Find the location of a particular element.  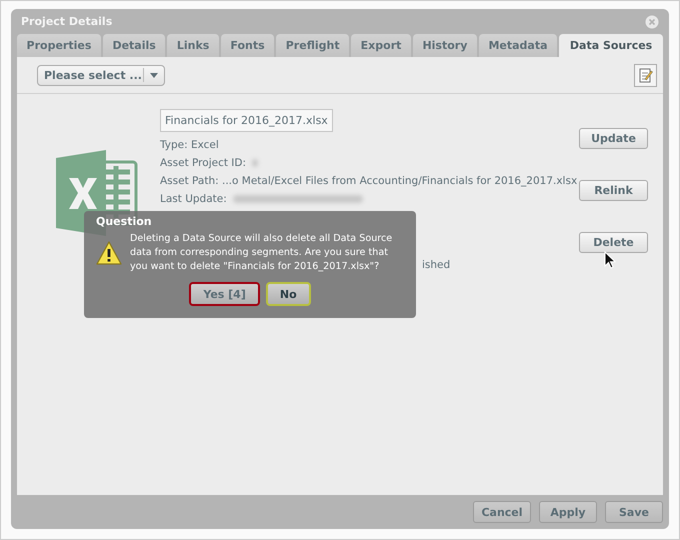

project-id-label: Asset Project ID: is located at coordinates (203, 163).